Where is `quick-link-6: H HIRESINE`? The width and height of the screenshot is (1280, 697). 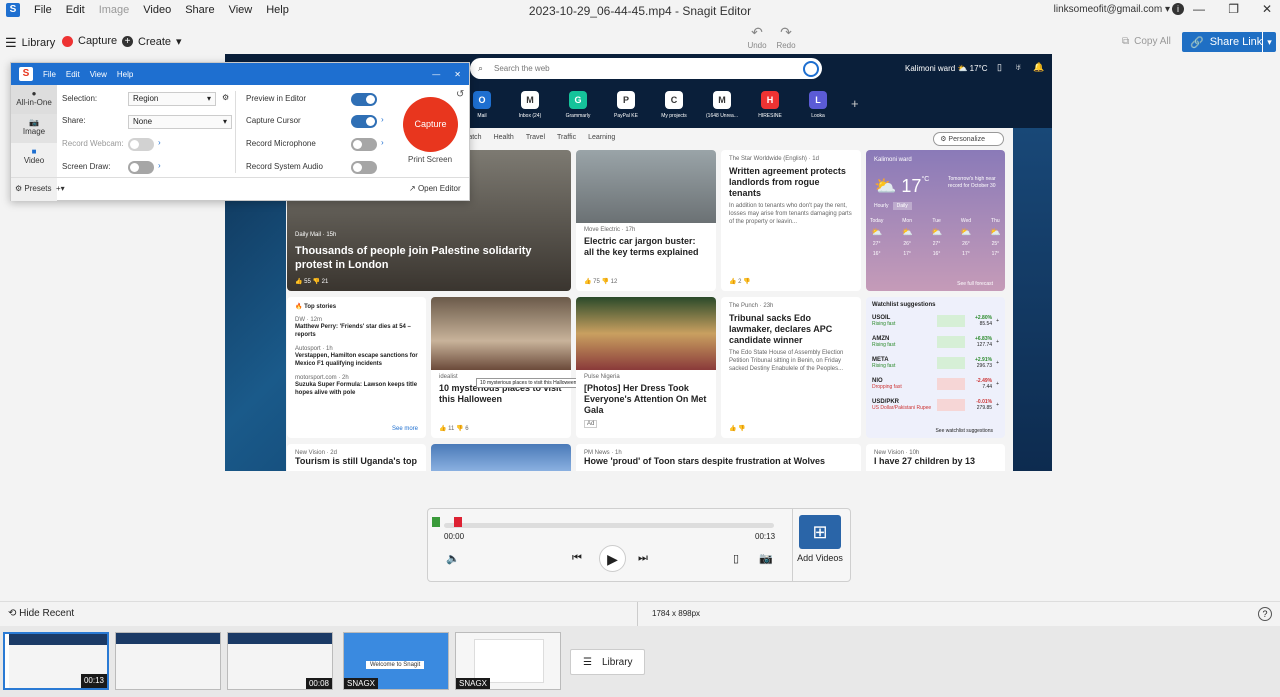
quick-link-6: H HIRESINE is located at coordinates (770, 105).